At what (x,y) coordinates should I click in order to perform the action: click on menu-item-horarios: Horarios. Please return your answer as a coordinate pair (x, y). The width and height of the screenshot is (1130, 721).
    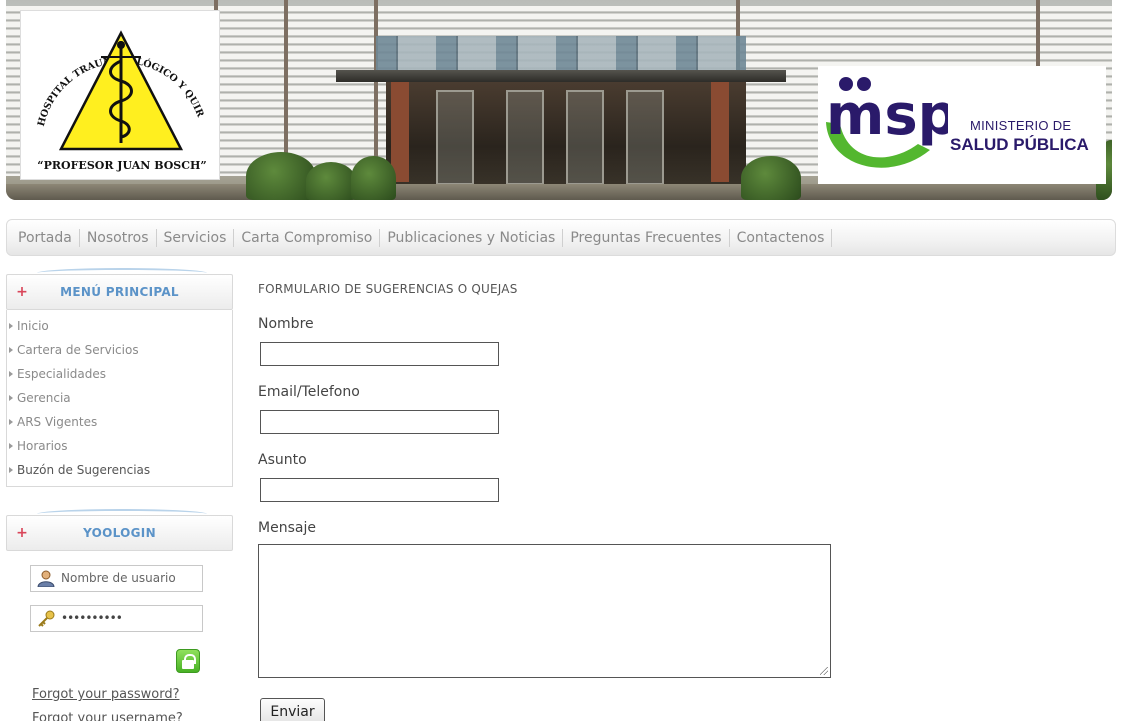
    Looking at the image, I should click on (120, 446).